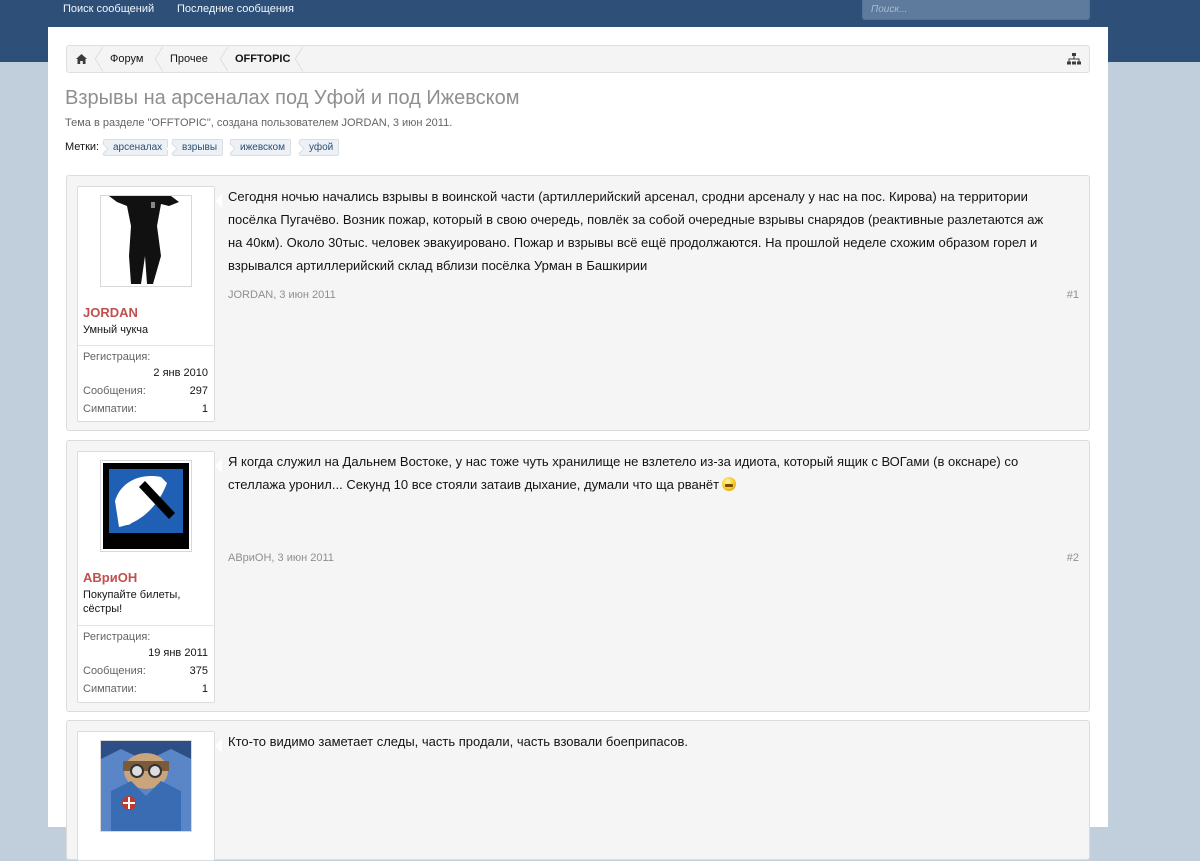 Image resolution: width=1200 pixels, height=861 pixels. I want to click on user-title: Покупайте билеты, сёстры!, so click(132, 602).